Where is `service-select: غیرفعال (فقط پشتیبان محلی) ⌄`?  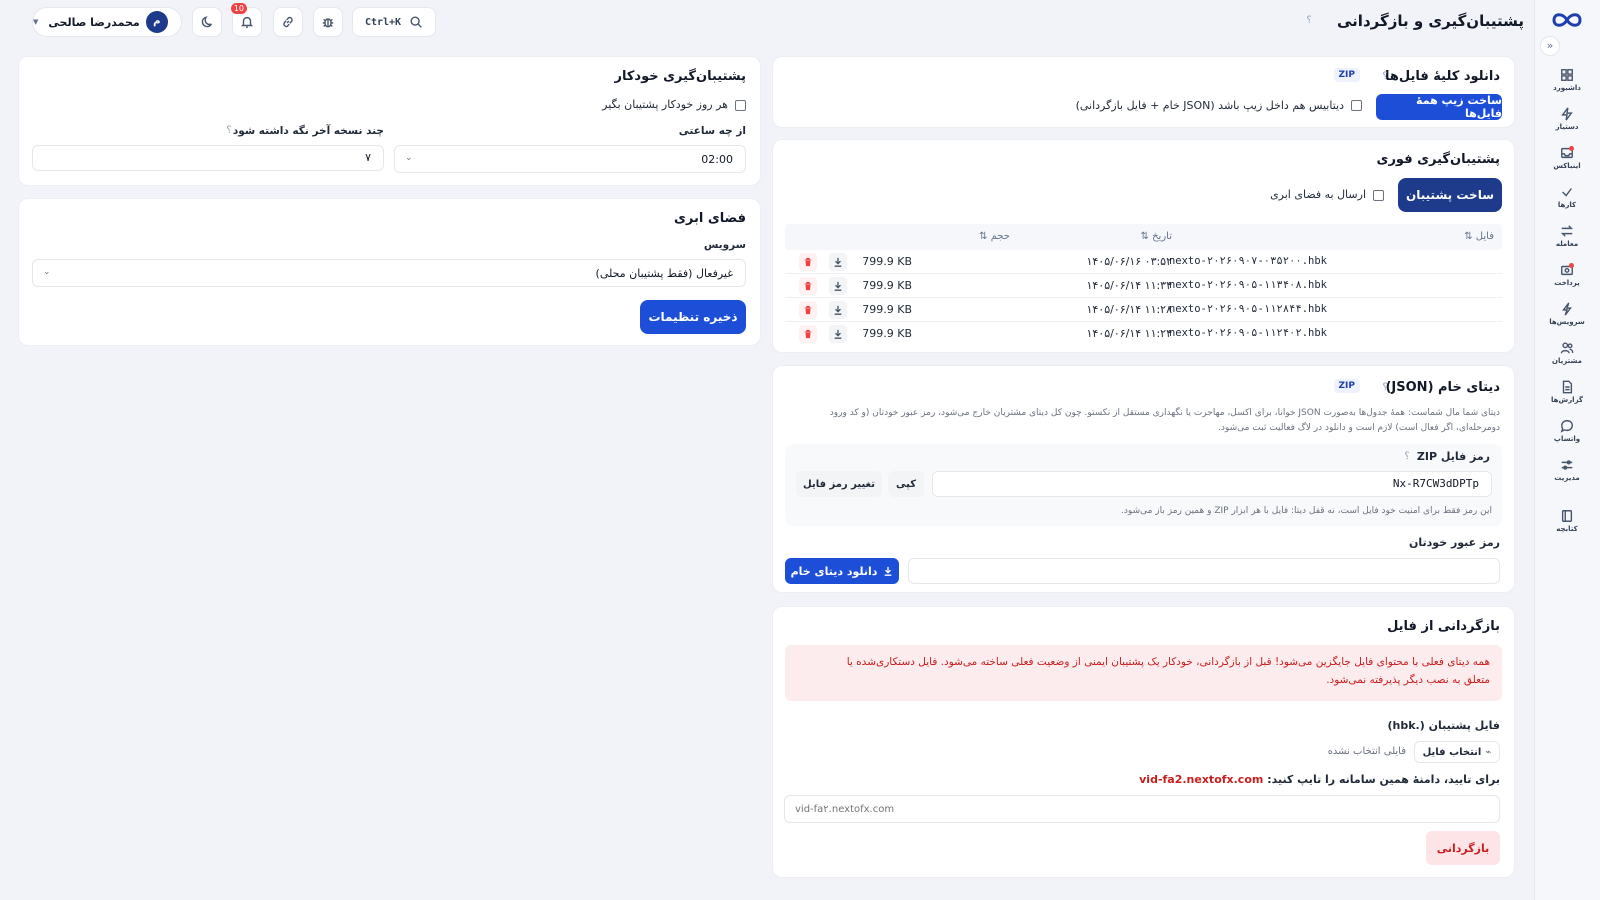 service-select: غیرفعال (فقط پشتیبان محلی) ⌄ is located at coordinates (389, 273).